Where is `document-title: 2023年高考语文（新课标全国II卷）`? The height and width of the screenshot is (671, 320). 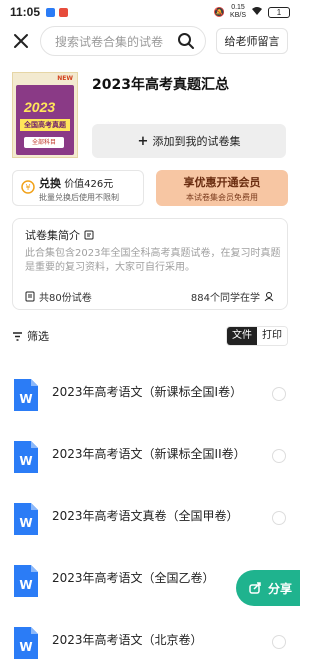
document-title: 2023年高考语文（新课标全国II卷） is located at coordinates (149, 454).